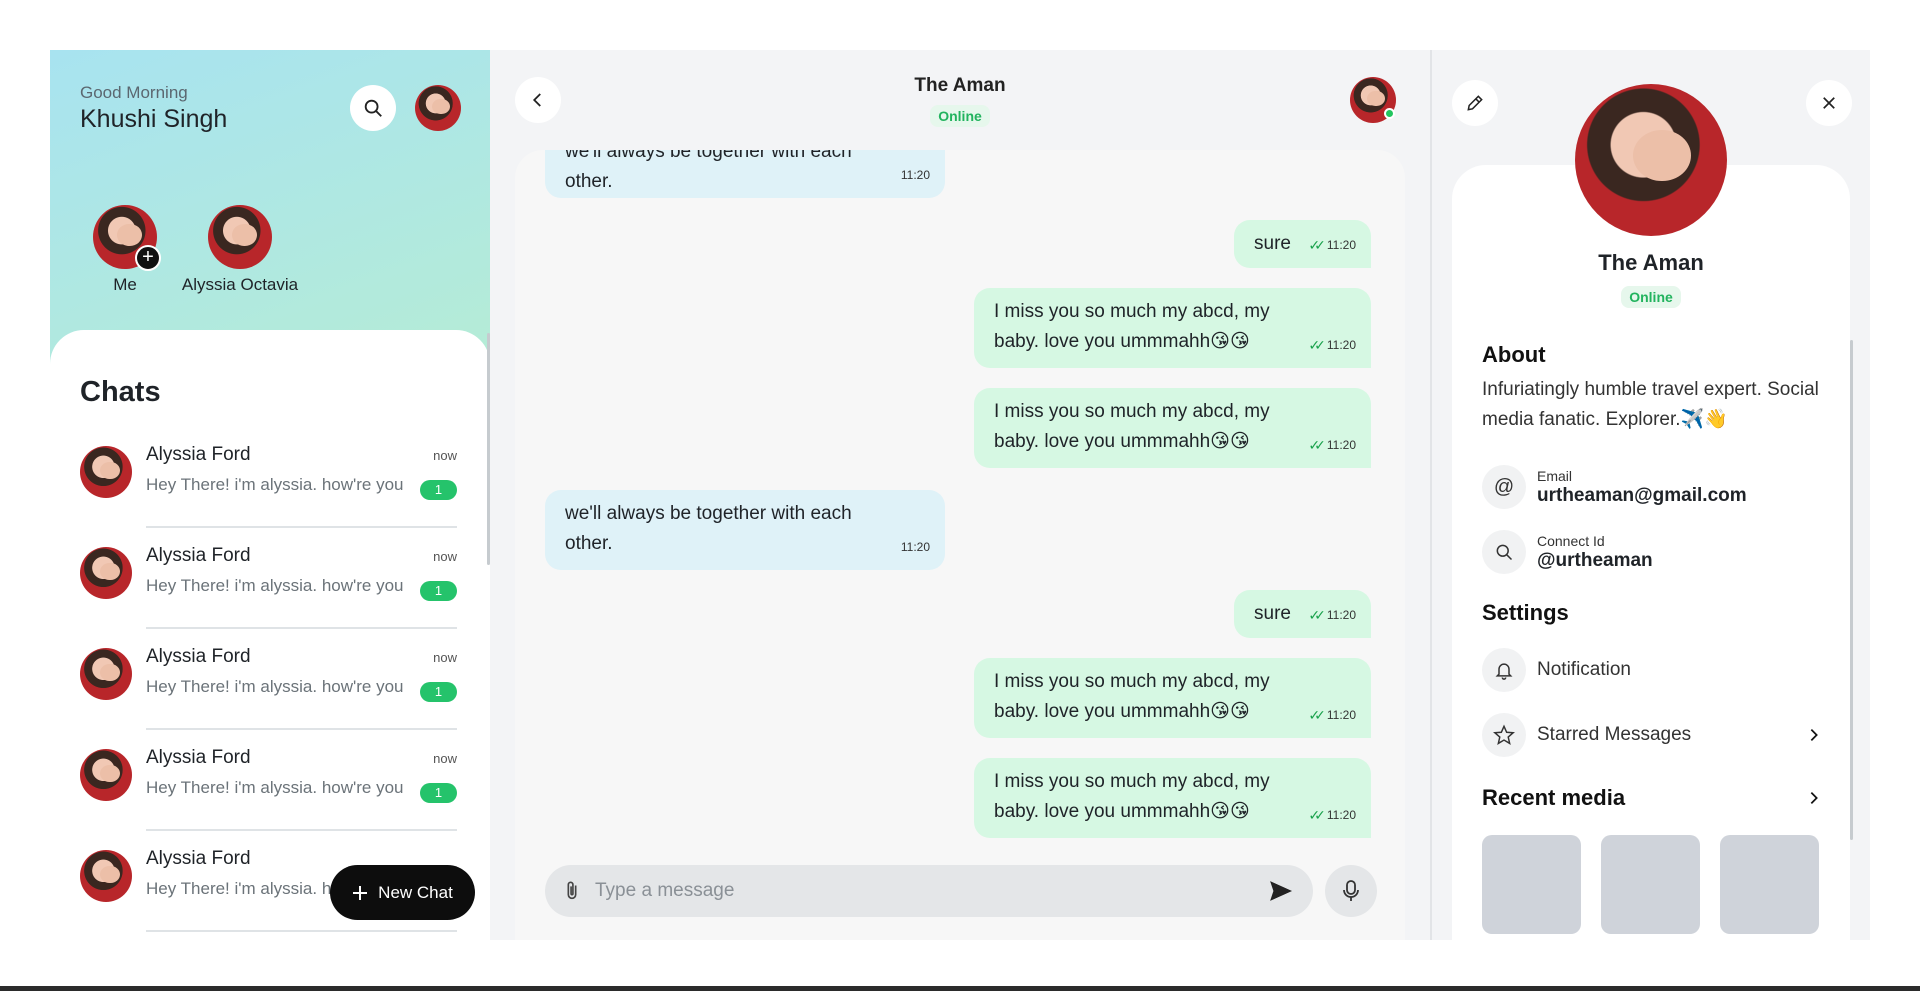 This screenshot has height=991, width=1920. I want to click on settings-title: Settings, so click(1525, 612).